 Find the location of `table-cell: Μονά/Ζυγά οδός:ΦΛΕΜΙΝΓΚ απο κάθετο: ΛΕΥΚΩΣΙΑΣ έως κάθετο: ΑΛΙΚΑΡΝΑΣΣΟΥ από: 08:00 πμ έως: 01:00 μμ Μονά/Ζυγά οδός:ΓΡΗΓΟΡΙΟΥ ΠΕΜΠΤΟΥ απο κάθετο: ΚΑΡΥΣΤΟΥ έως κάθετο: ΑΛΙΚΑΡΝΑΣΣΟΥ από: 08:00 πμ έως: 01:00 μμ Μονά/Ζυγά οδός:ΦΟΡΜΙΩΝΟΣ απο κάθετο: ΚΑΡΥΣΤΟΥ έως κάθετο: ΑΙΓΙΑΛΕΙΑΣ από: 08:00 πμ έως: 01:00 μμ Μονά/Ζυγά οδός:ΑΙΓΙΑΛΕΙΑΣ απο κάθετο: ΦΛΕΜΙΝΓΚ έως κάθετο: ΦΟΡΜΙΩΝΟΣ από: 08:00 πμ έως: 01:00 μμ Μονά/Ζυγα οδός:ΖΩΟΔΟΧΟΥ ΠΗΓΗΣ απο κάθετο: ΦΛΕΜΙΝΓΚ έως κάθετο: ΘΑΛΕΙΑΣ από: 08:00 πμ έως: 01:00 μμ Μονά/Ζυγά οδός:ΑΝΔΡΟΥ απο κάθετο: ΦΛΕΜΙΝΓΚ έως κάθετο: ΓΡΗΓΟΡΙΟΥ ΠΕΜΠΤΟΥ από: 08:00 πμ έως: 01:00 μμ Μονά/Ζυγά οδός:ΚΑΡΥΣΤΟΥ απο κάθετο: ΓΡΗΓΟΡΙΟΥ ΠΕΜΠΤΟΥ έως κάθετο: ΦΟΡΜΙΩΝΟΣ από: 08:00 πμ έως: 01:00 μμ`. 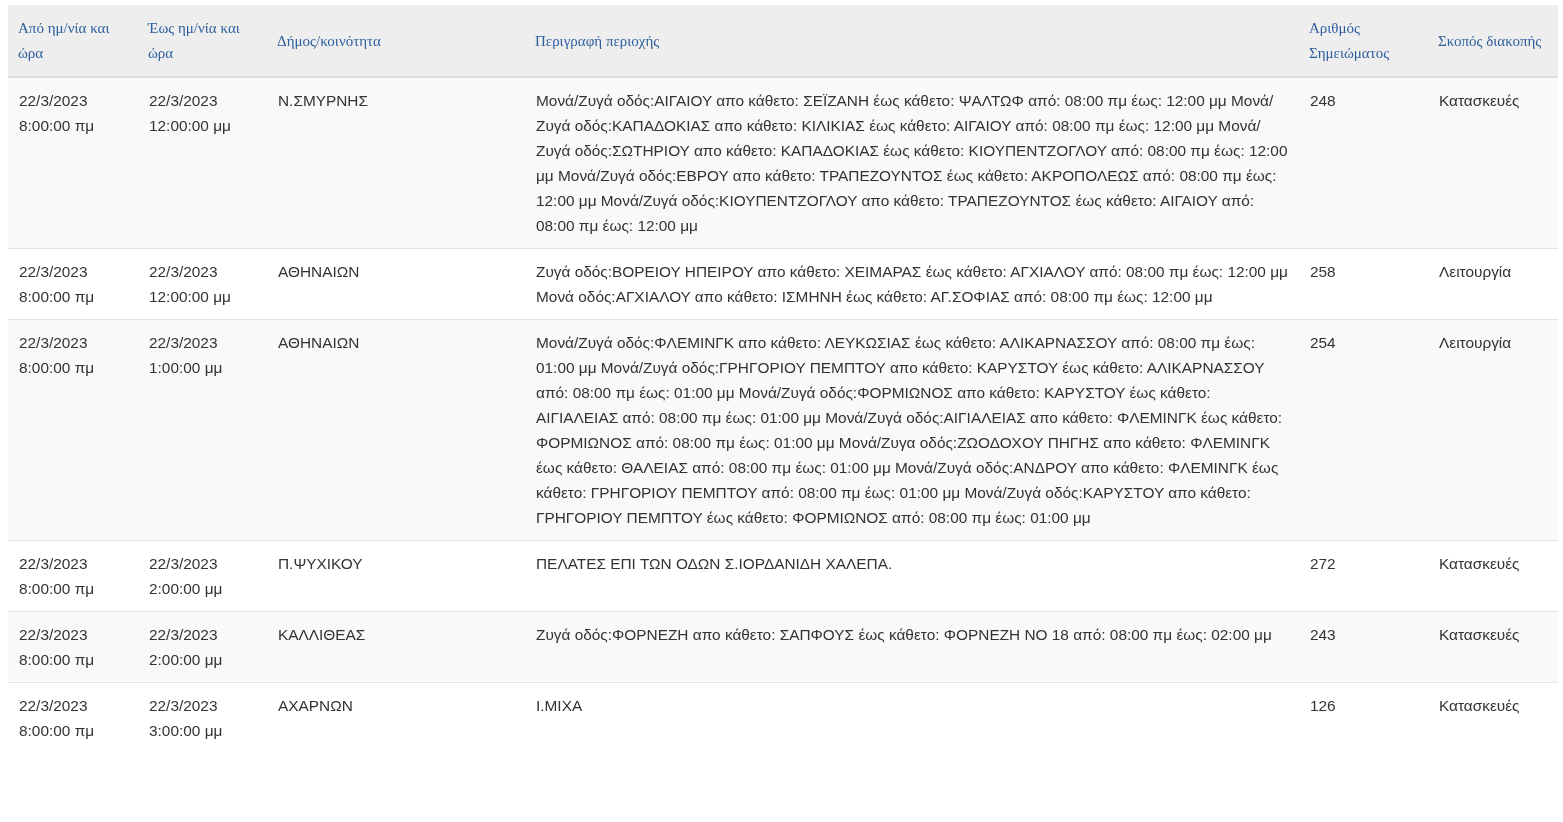

table-cell: Μονά/Ζυγά οδός:ΦΛΕΜΙΝΓΚ απο κάθετο: ΛΕΥΚΩΣΙΑΣ έως κάθετο: ΑΛΙΚΑΡΝΑΣΣΟΥ από: 08:00 πμ έως: 01:00 μμ Μονά/Ζυγά οδός:ΓΡΗΓΟΡΙΟΥ ΠΕΜΠΤΟΥ απο κάθετο: ΚΑΡΥΣΤΟΥ έως κάθετο: ΑΛΙΚΑΡΝΑΣΣΟΥ από: 08:00 πμ έως: 01:00 μμ Μονά/Ζυγά οδός:ΦΟΡΜΙΩΝΟΣ απο κάθετο: ΚΑΡΥΣΤΟΥ έως κάθετο: ΑΙΓΙΑΛΕΙΑΣ από: 08:00 πμ έως: 01:00 μμ Μονά/Ζυγά οδός:ΑΙΓΙΑΛΕΙΑΣ απο κάθετο: ΦΛΕΜΙΝΓΚ έως κάθετο: ΦΟΡΜΙΩΝΟΣ από: 08:00 πμ έως: 01:00 μμ Μονά/Ζυγα οδός:ΖΩΟΔΟΧΟΥ ΠΗΓΗΣ απο κάθετο: ΦΛΕΜΙΝΓΚ έως κάθετο: ΘΑΛΕΙΑΣ από: 08:00 πμ έως: 01:00 μμ Μονά/Ζυγά οδός:ΑΝΔΡΟΥ απο κάθετο: ΦΛΕΜΙΝΓΚ έως κάθετο: ΓΡΗΓΟΡΙΟΥ ΠΕΜΠΤΟΥ από: 08:00 πμ έως: 01:00 μμ Μονά/Ζυγά οδός:ΚΑΡΥΣΤΟΥ απο κάθετο: ΓΡΗΓΟΡΙΟΥ ΠΕΜΠΤΟΥ έως κάθετο: ΦΟΡΜΙΩΝΟΣ από: 08:00 πμ έως: 01:00 μμ is located at coordinates (912, 430).